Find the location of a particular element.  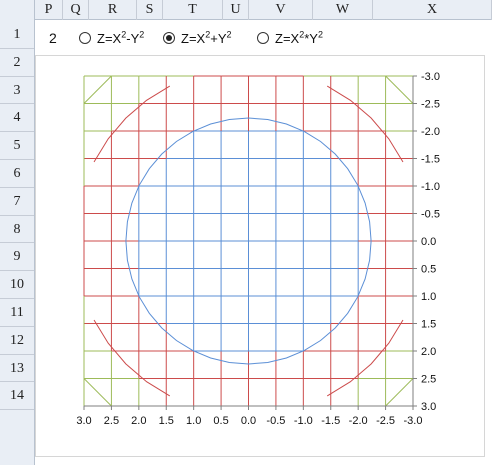

x-tick-label: -3.0 is located at coordinates (413, 421).